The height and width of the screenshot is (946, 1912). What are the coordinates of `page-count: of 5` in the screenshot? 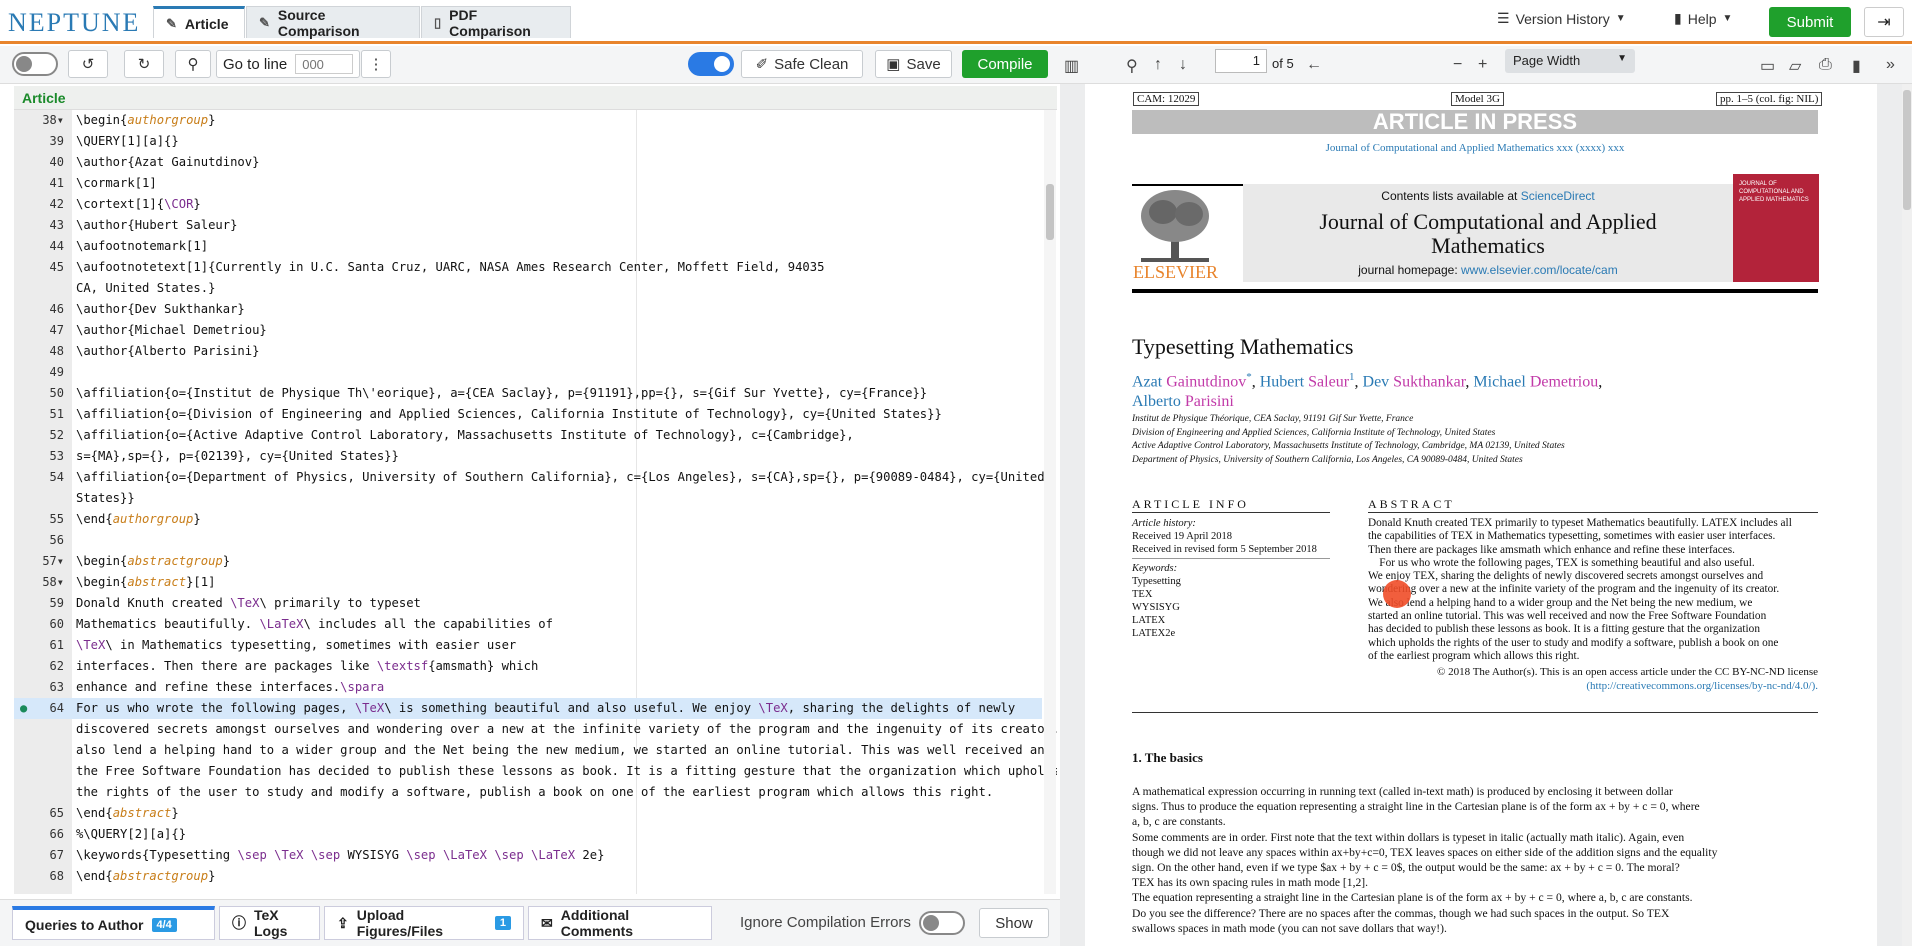 It's located at (1283, 63).